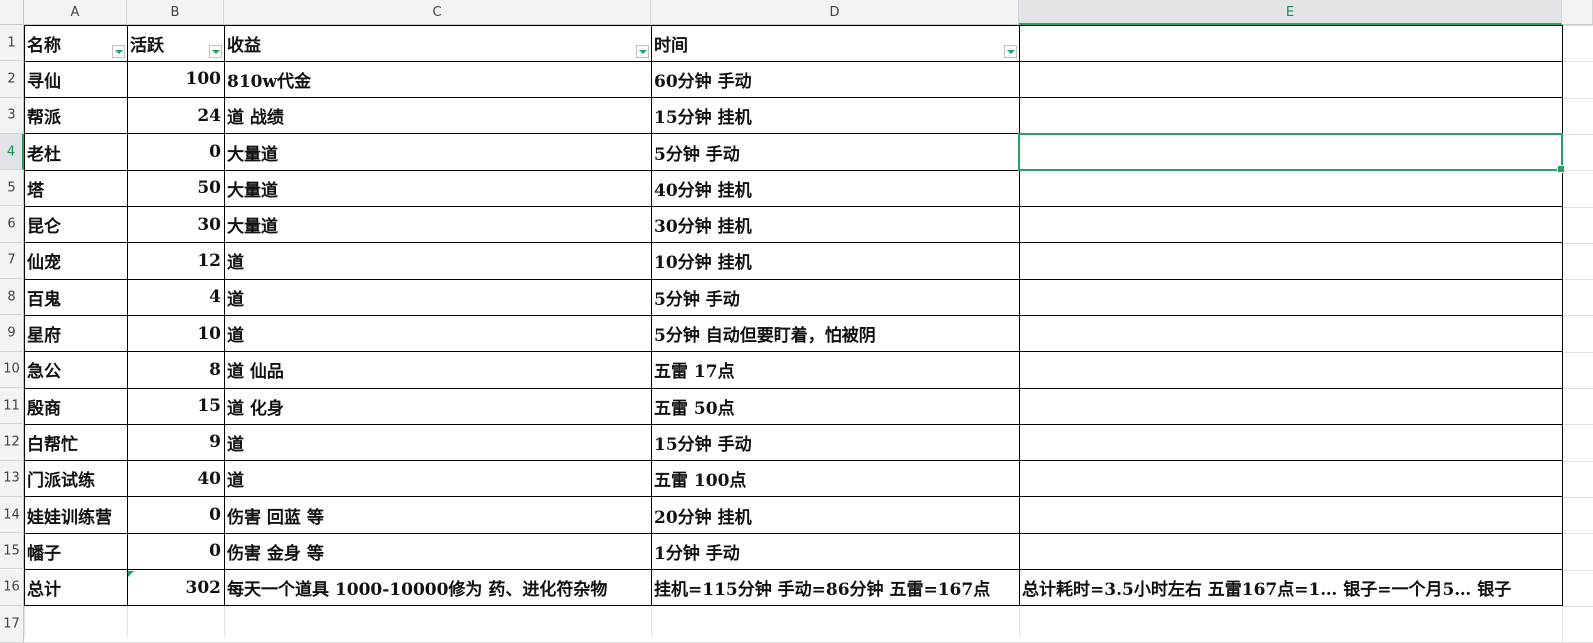 The height and width of the screenshot is (643, 1593). I want to click on row-header-2: 2, so click(12, 79).